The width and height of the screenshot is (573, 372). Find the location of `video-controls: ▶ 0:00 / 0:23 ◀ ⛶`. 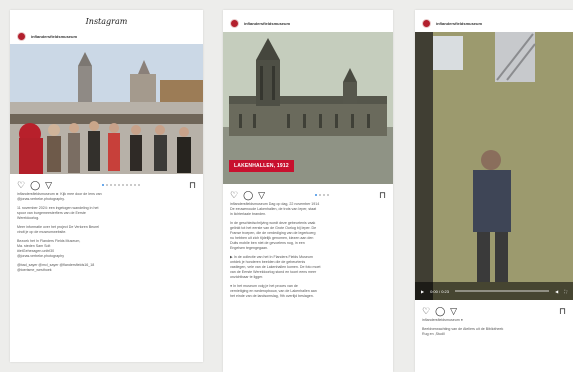

video-controls: ▶ 0:00 / 0:23 ◀ ⛶ is located at coordinates (494, 291).